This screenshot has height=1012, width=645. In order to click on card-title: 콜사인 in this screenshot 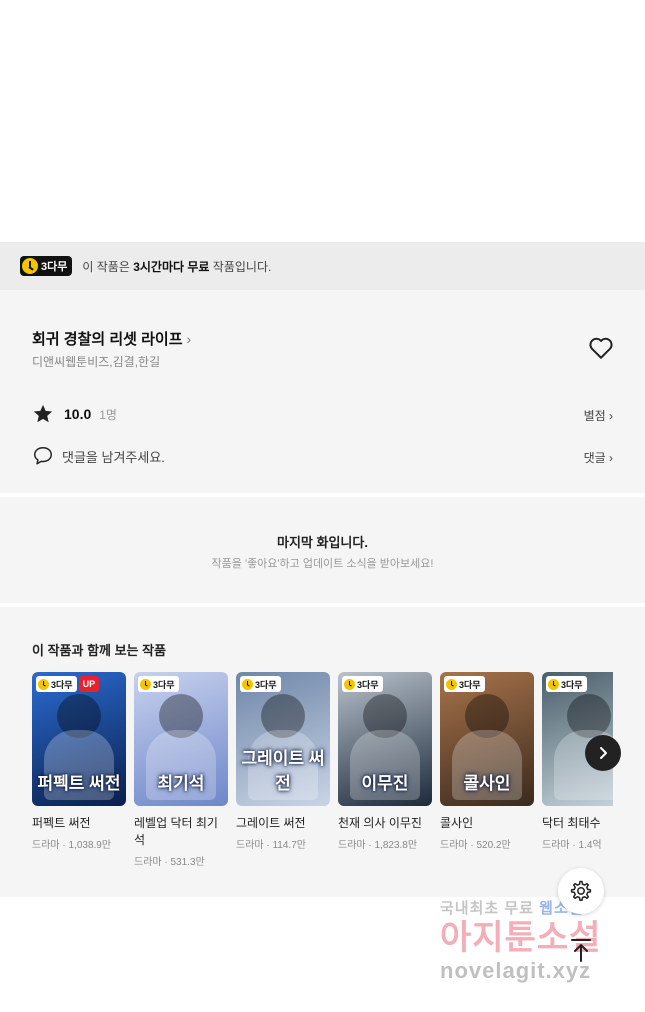, I will do `click(457, 823)`.